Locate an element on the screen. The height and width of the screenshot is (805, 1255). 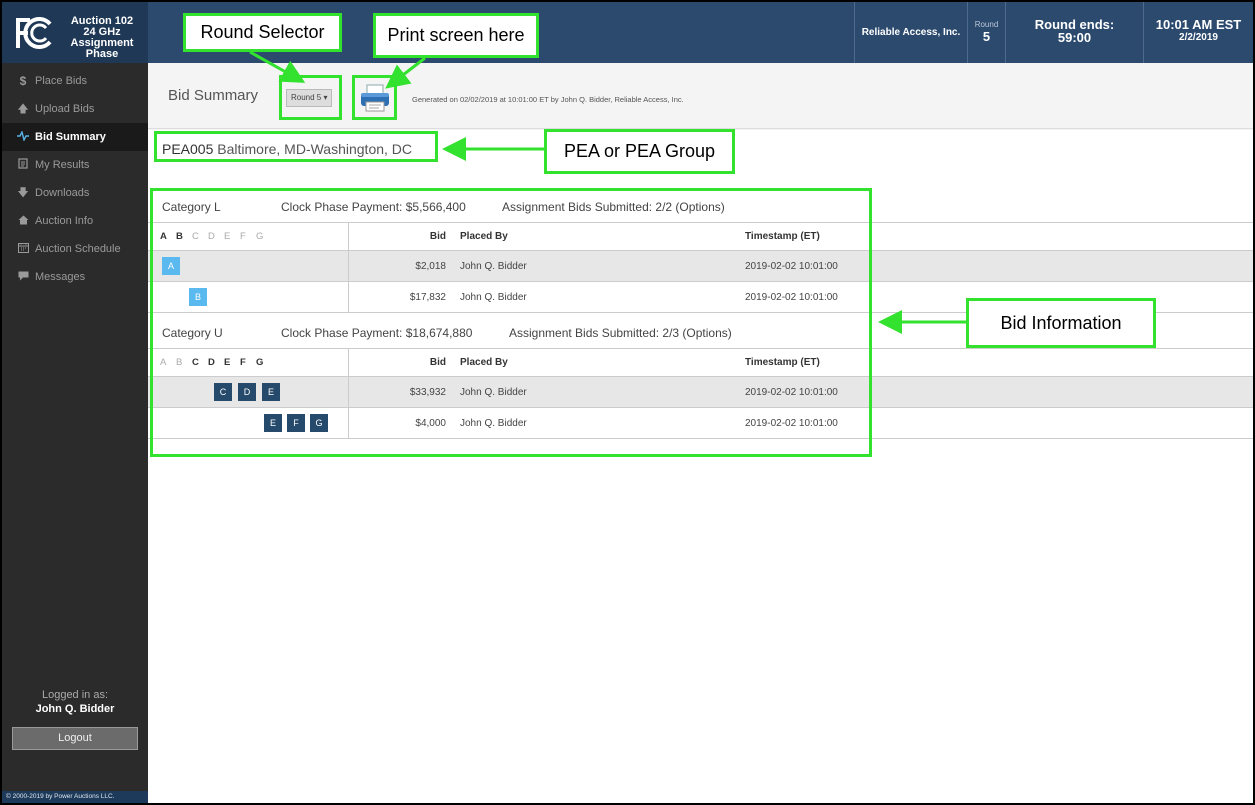
sidebar-item-my-results: My Results is located at coordinates (75, 165).